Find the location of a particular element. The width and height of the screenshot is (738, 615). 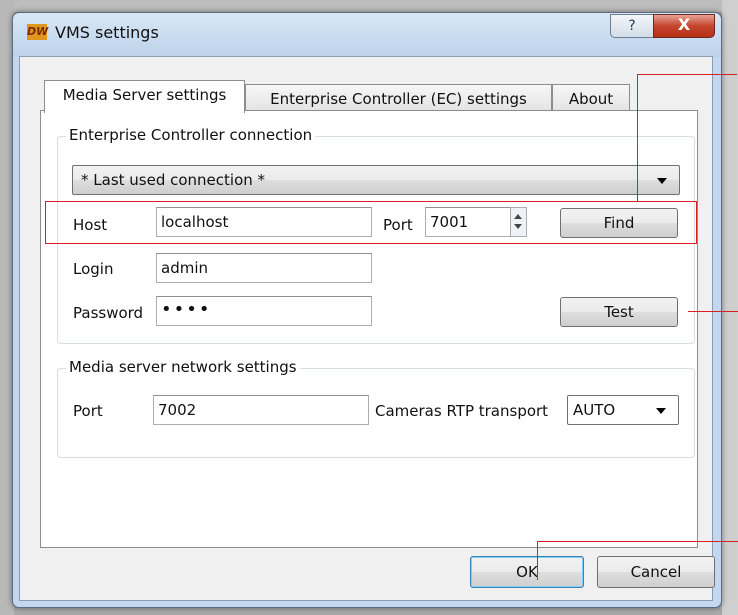

rtp-transport-label: Cameras RTP transport is located at coordinates (462, 411).